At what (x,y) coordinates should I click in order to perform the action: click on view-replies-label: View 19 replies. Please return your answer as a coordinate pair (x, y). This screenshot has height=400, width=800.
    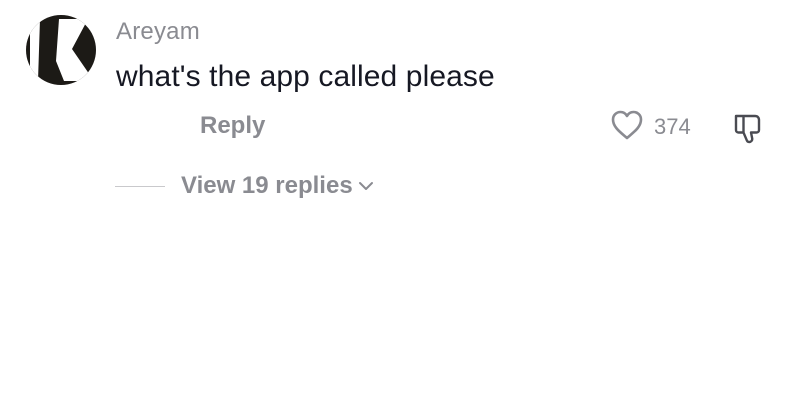
    Looking at the image, I should click on (267, 185).